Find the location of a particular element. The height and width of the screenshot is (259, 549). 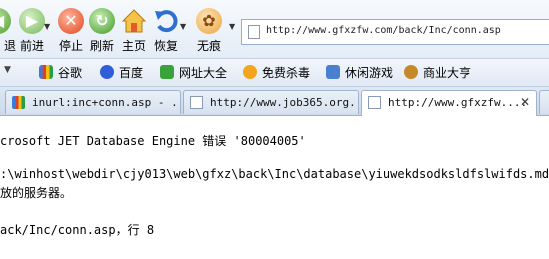

forward-button: ▶ 前进 is located at coordinates (32, 31).